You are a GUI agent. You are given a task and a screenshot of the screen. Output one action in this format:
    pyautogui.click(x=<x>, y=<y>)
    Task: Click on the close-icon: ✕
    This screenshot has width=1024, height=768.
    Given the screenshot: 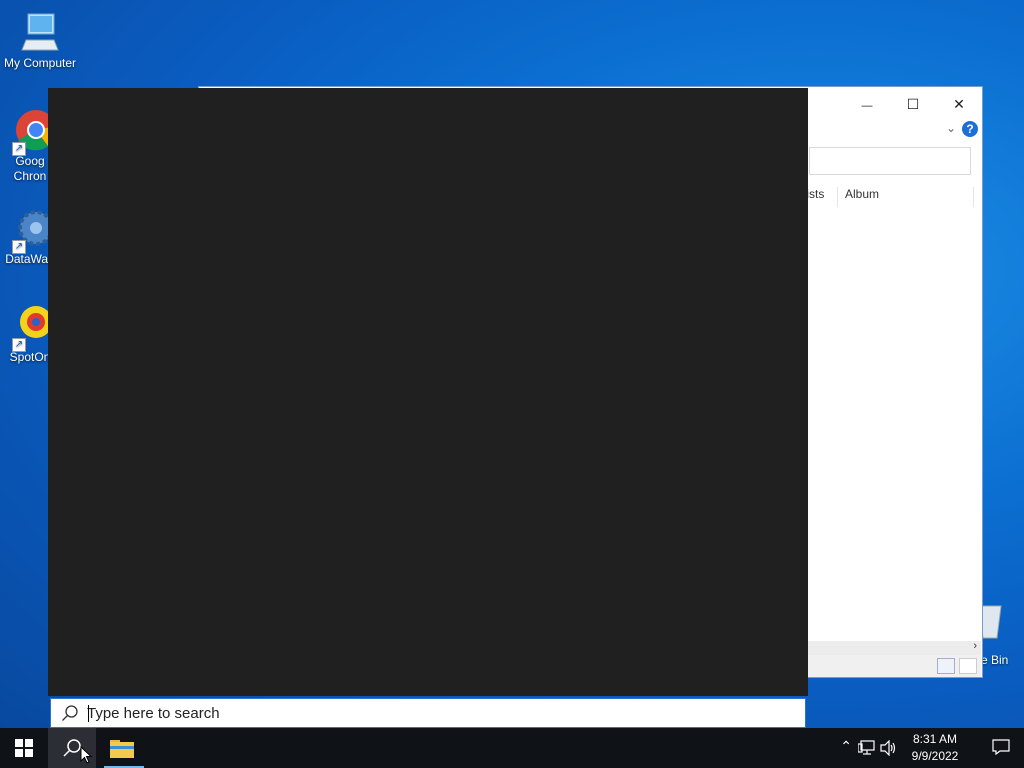 What is the action you would take?
    pyautogui.click(x=959, y=104)
    